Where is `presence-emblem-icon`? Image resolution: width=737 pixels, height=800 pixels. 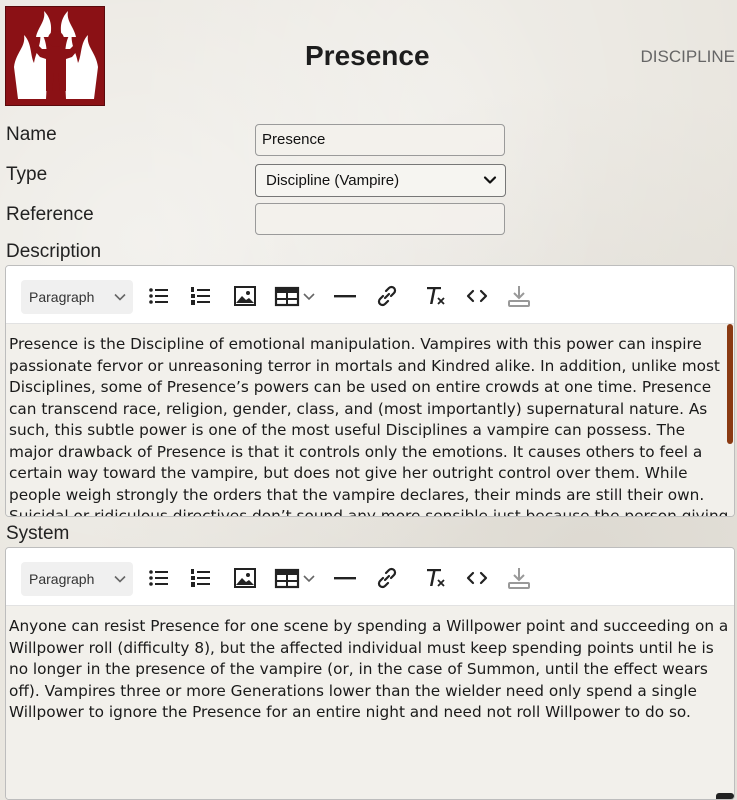 presence-emblem-icon is located at coordinates (55, 56).